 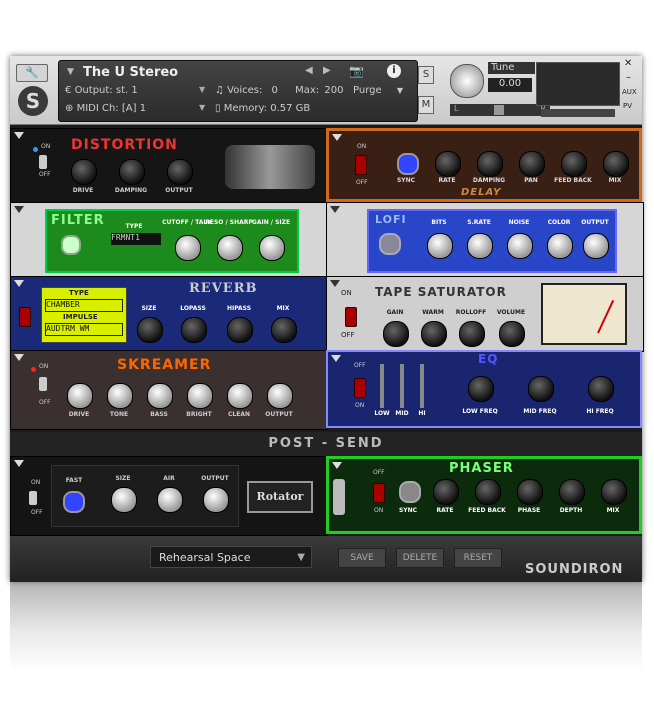 I want to click on delete-button: DELETE, so click(x=420, y=558).